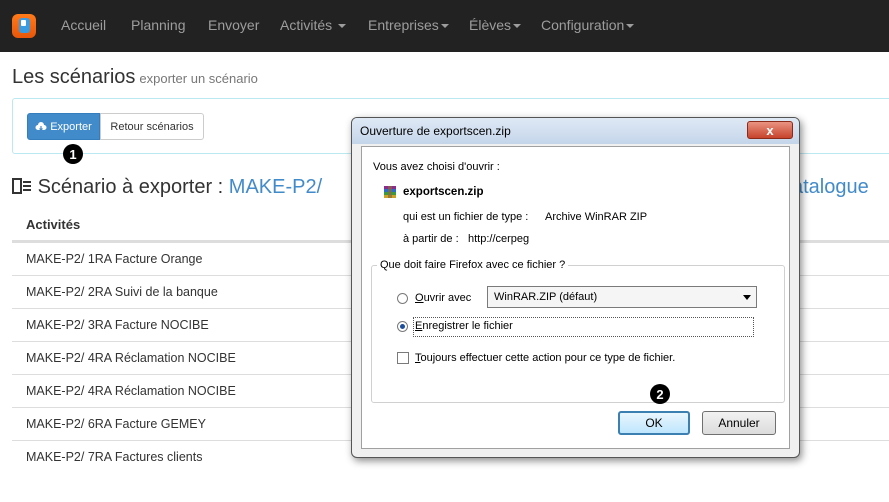  I want to click on page-subtitle: exporter un scénario, so click(198, 78).